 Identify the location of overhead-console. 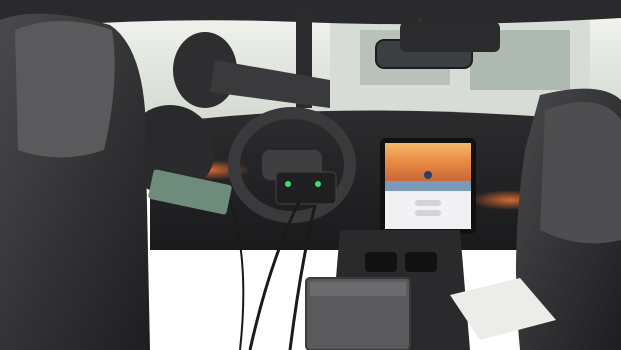
(450, 37).